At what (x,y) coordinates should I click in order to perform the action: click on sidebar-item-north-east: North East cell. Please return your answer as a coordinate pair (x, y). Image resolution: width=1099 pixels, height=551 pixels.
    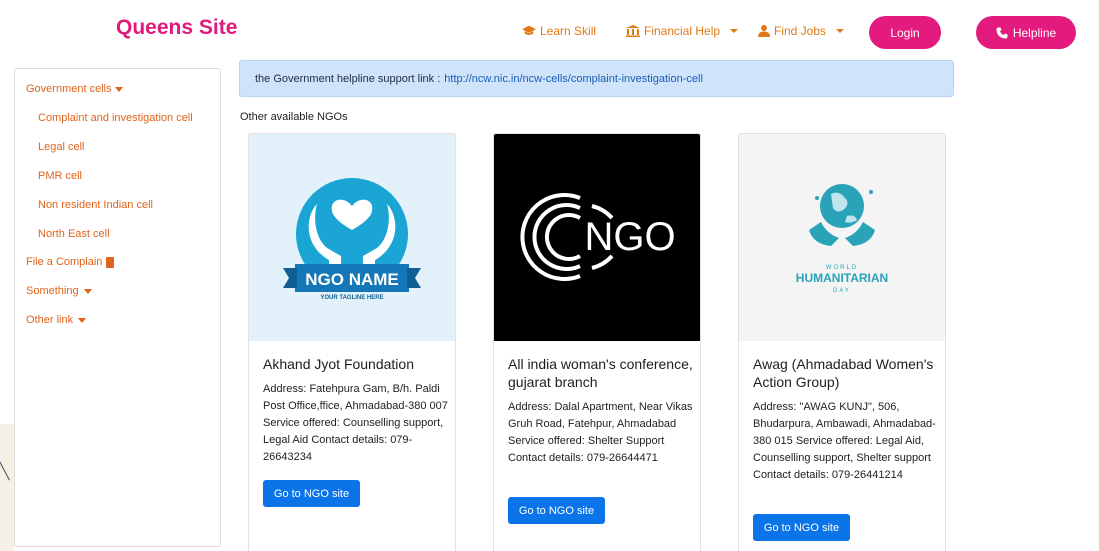
    Looking at the image, I should click on (74, 234).